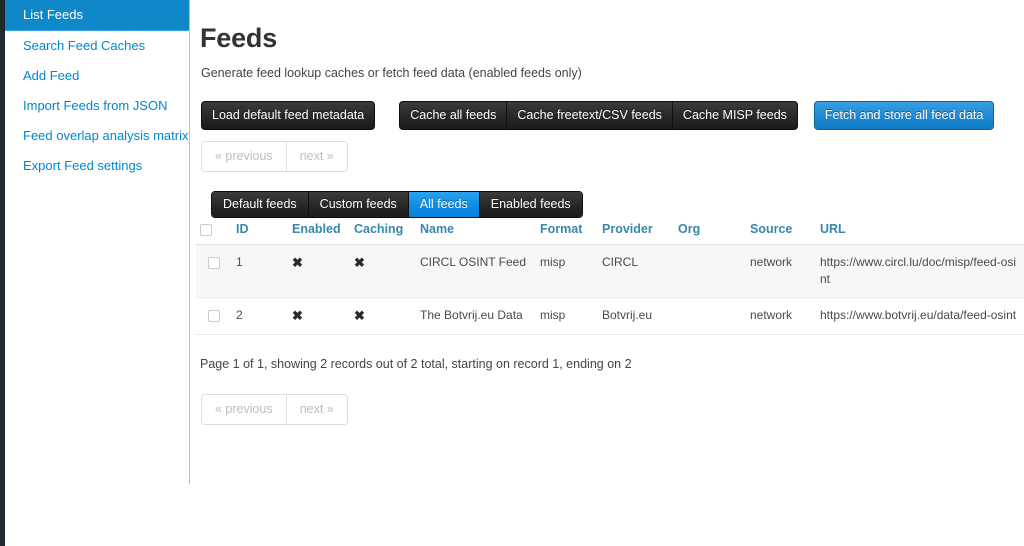 This screenshot has height=546, width=1024. What do you see at coordinates (920, 231) in the screenshot?
I see `column-header-url: URL` at bounding box center [920, 231].